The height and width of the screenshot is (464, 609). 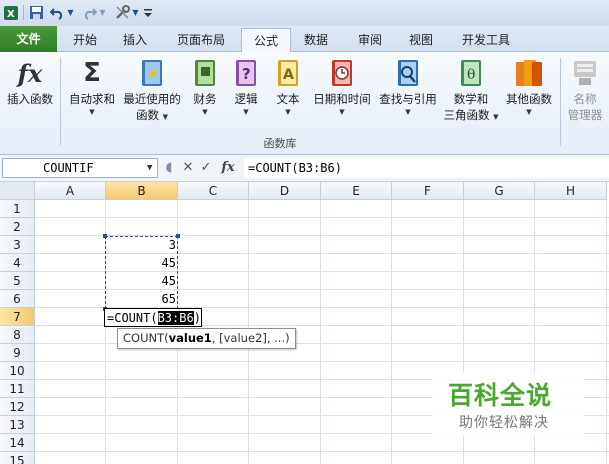 What do you see at coordinates (486, 40) in the screenshot?
I see `tab-developer: 开发工具` at bounding box center [486, 40].